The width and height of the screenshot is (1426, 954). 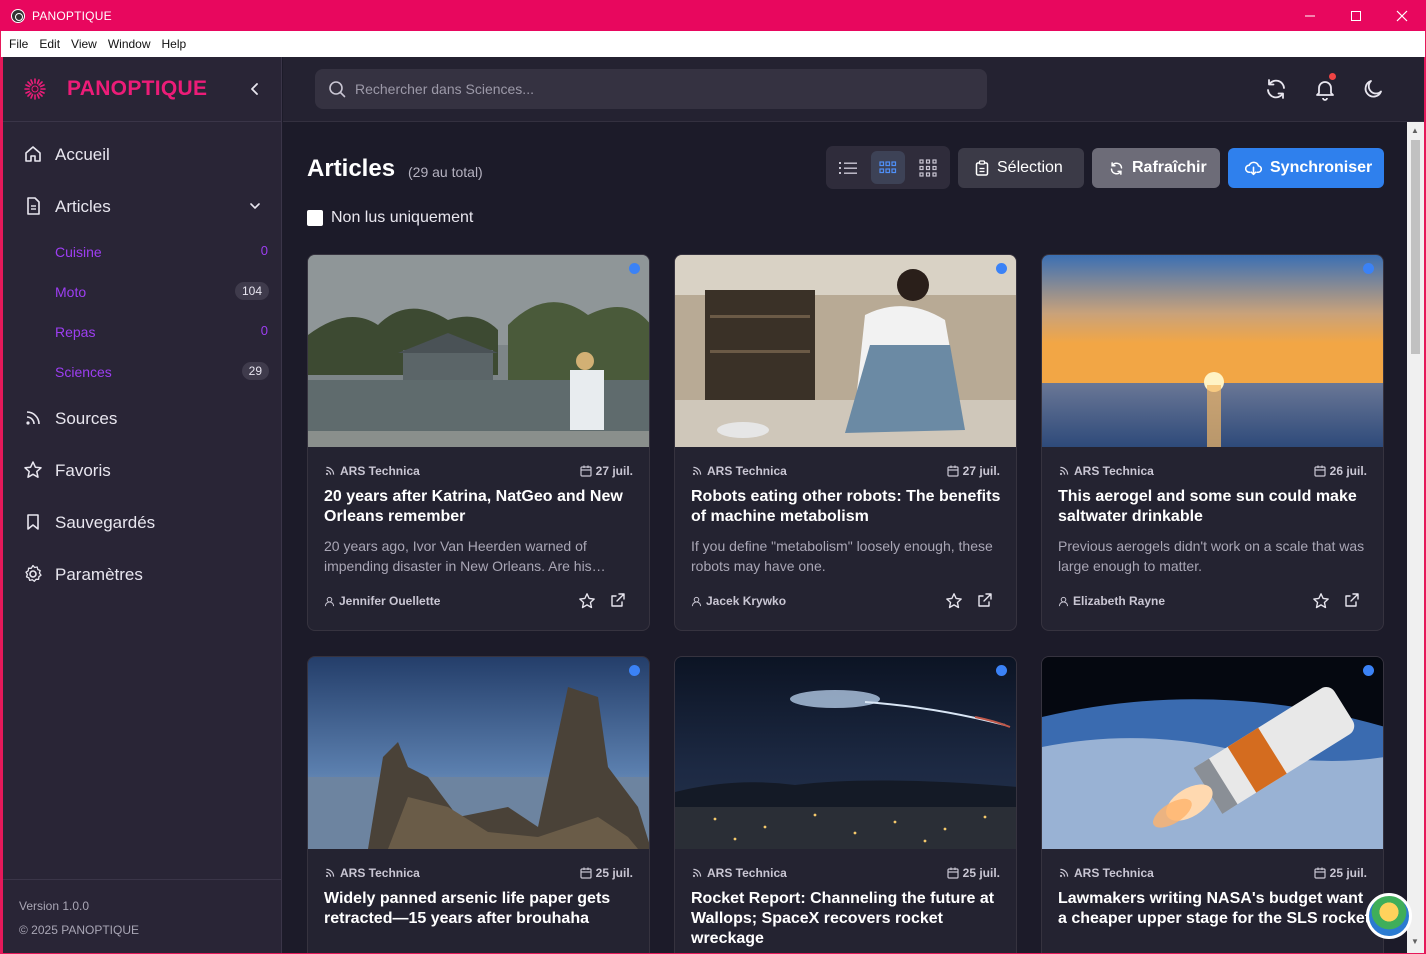 I want to click on refresh-button: Rafraîchir, so click(x=1156, y=168).